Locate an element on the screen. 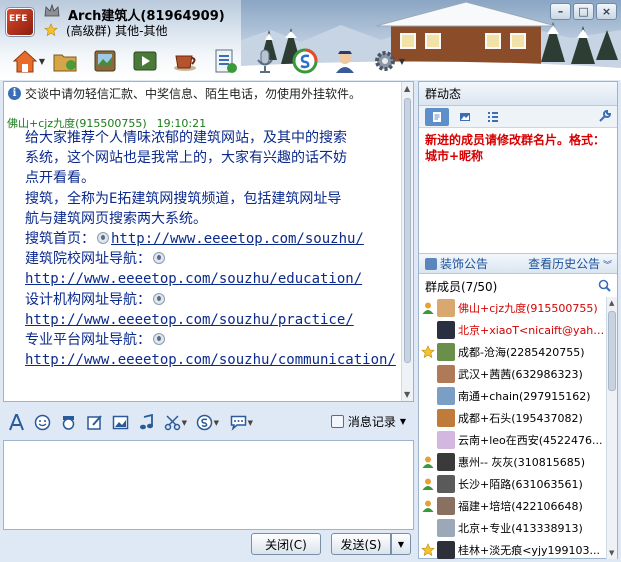  admin-star-icon is located at coordinates (428, 550).